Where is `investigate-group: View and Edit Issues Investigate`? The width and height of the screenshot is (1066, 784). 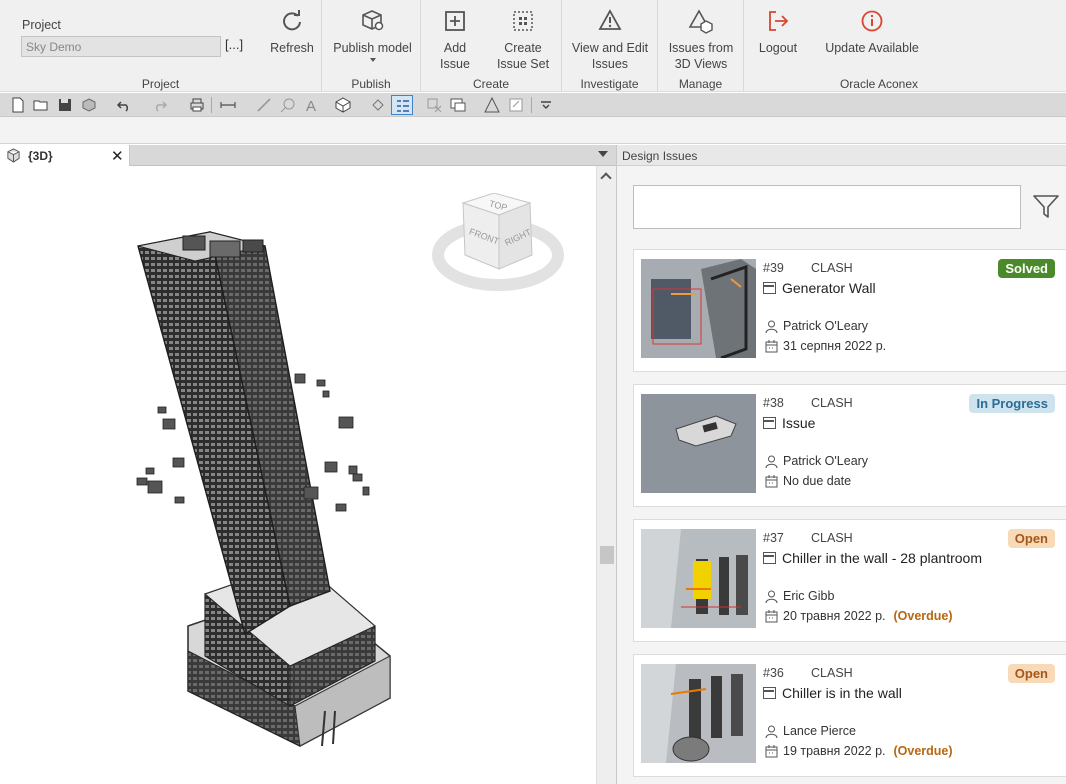 investigate-group: View and Edit Issues Investigate is located at coordinates (610, 46).